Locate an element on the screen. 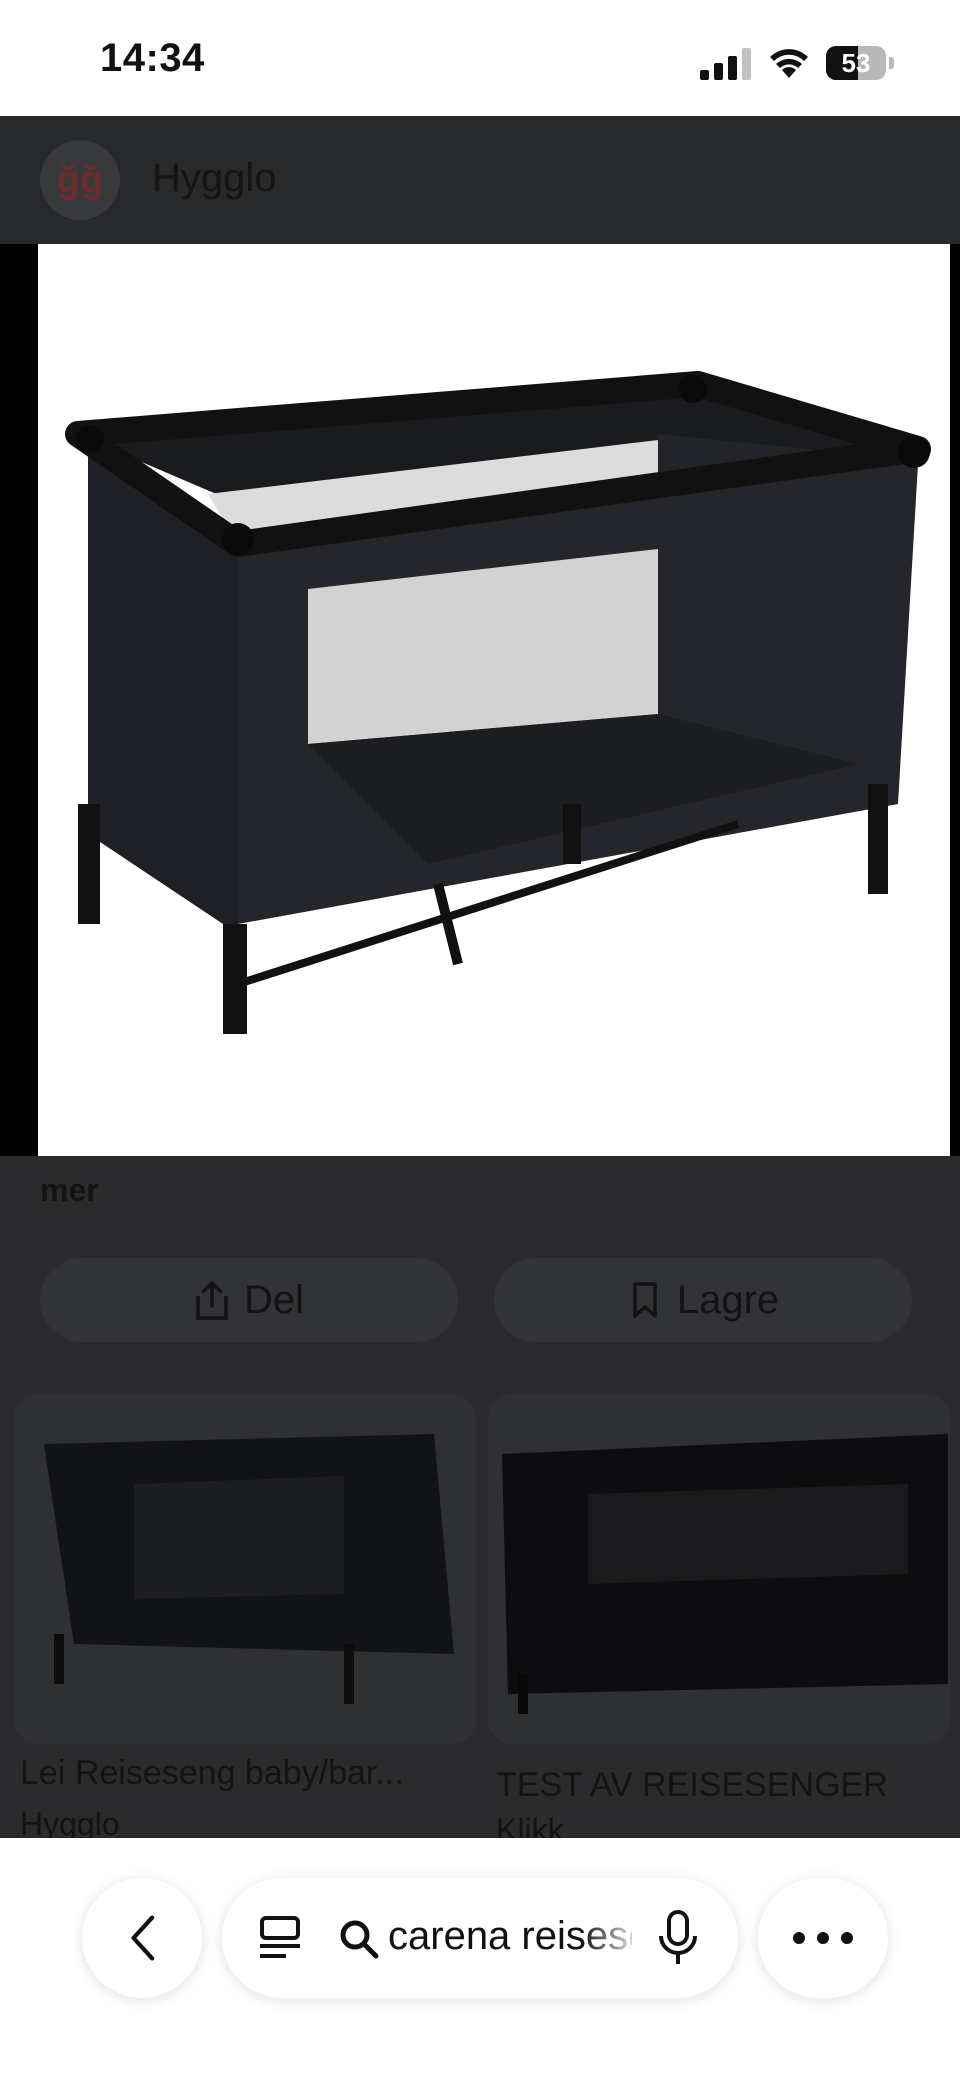 The image size is (960, 2078). site-logo: ğğ is located at coordinates (80, 180).